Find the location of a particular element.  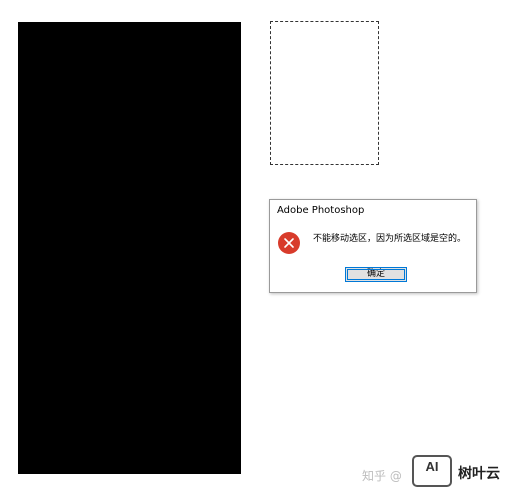

logo-mark: AI is located at coordinates (432, 471).